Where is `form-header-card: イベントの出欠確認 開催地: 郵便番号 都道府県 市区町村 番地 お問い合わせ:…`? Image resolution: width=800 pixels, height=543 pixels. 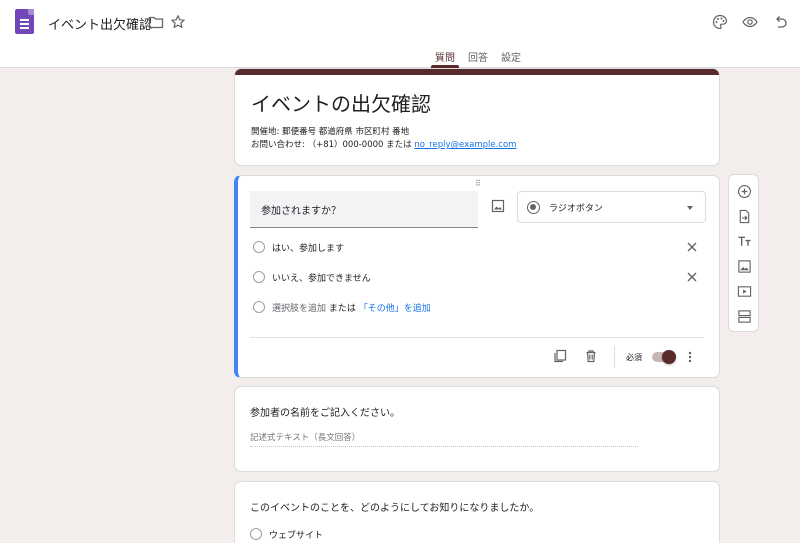
form-header-card: イベントの出欠確認 開催地: 郵便番号 都道府県 市区町村 番地 お問い合わせ:… is located at coordinates (477, 117).